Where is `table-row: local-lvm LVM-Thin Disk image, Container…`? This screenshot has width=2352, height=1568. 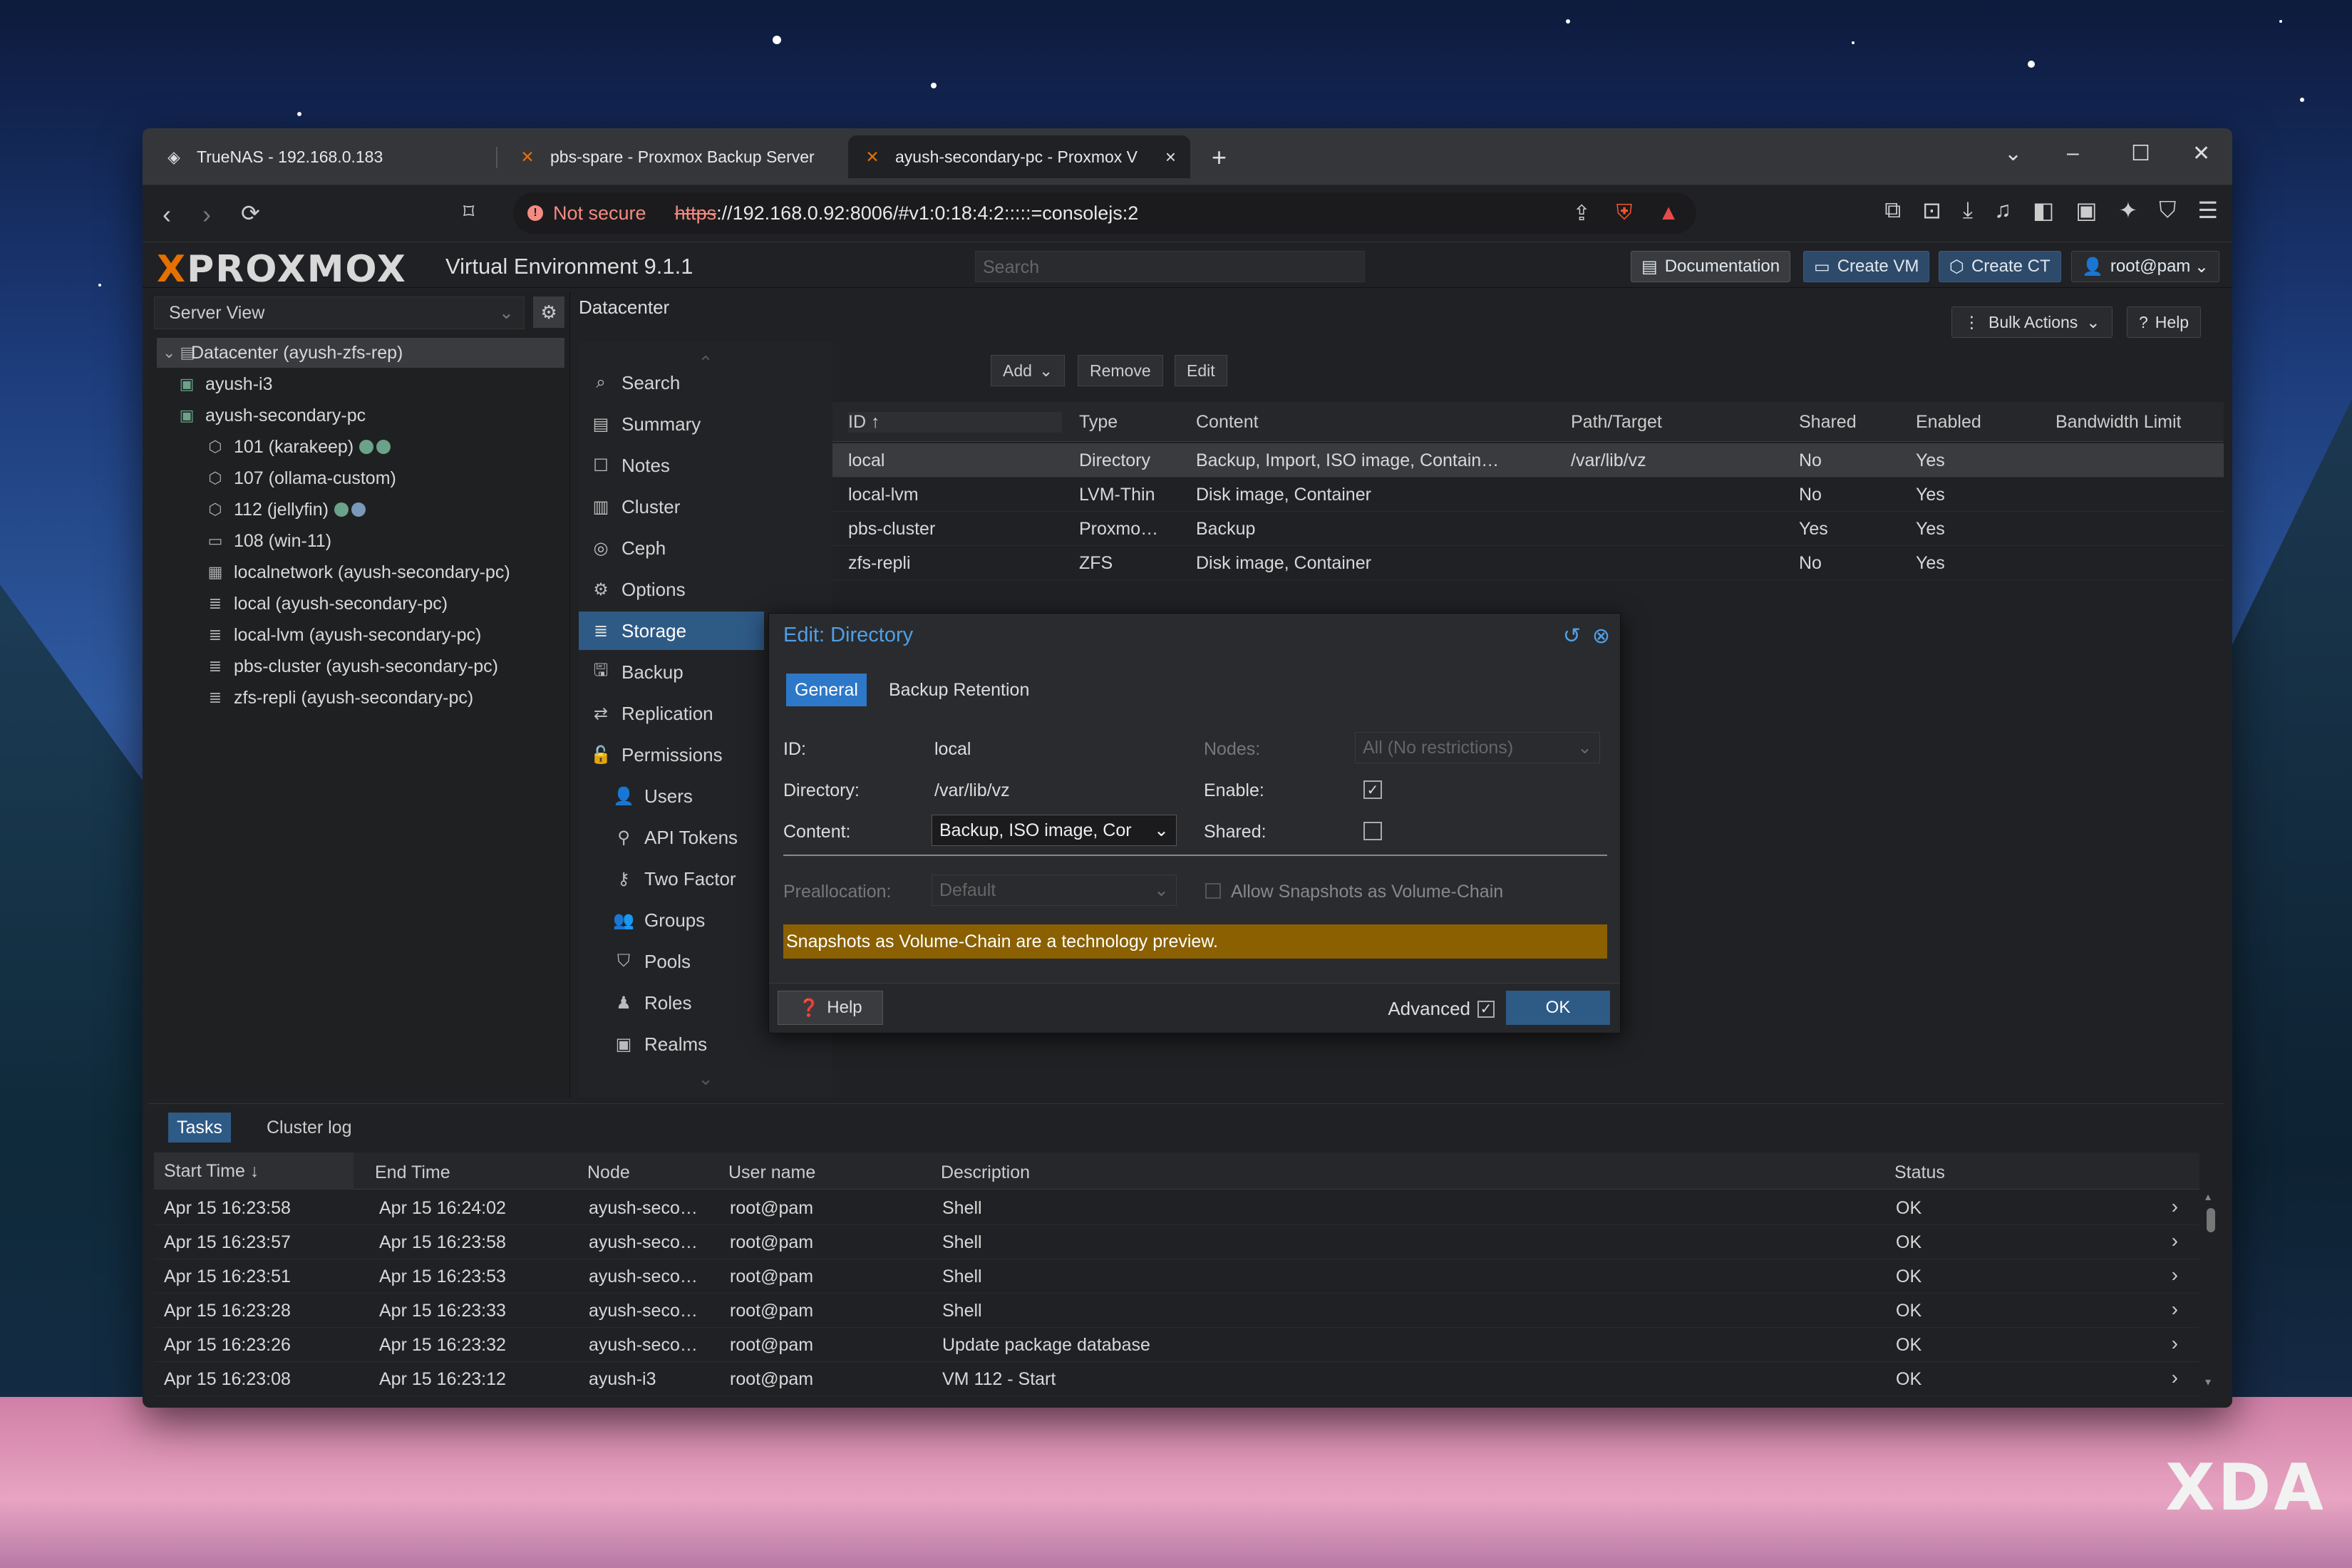 table-row: local-lvm LVM-Thin Disk image, Container… is located at coordinates (1528, 495).